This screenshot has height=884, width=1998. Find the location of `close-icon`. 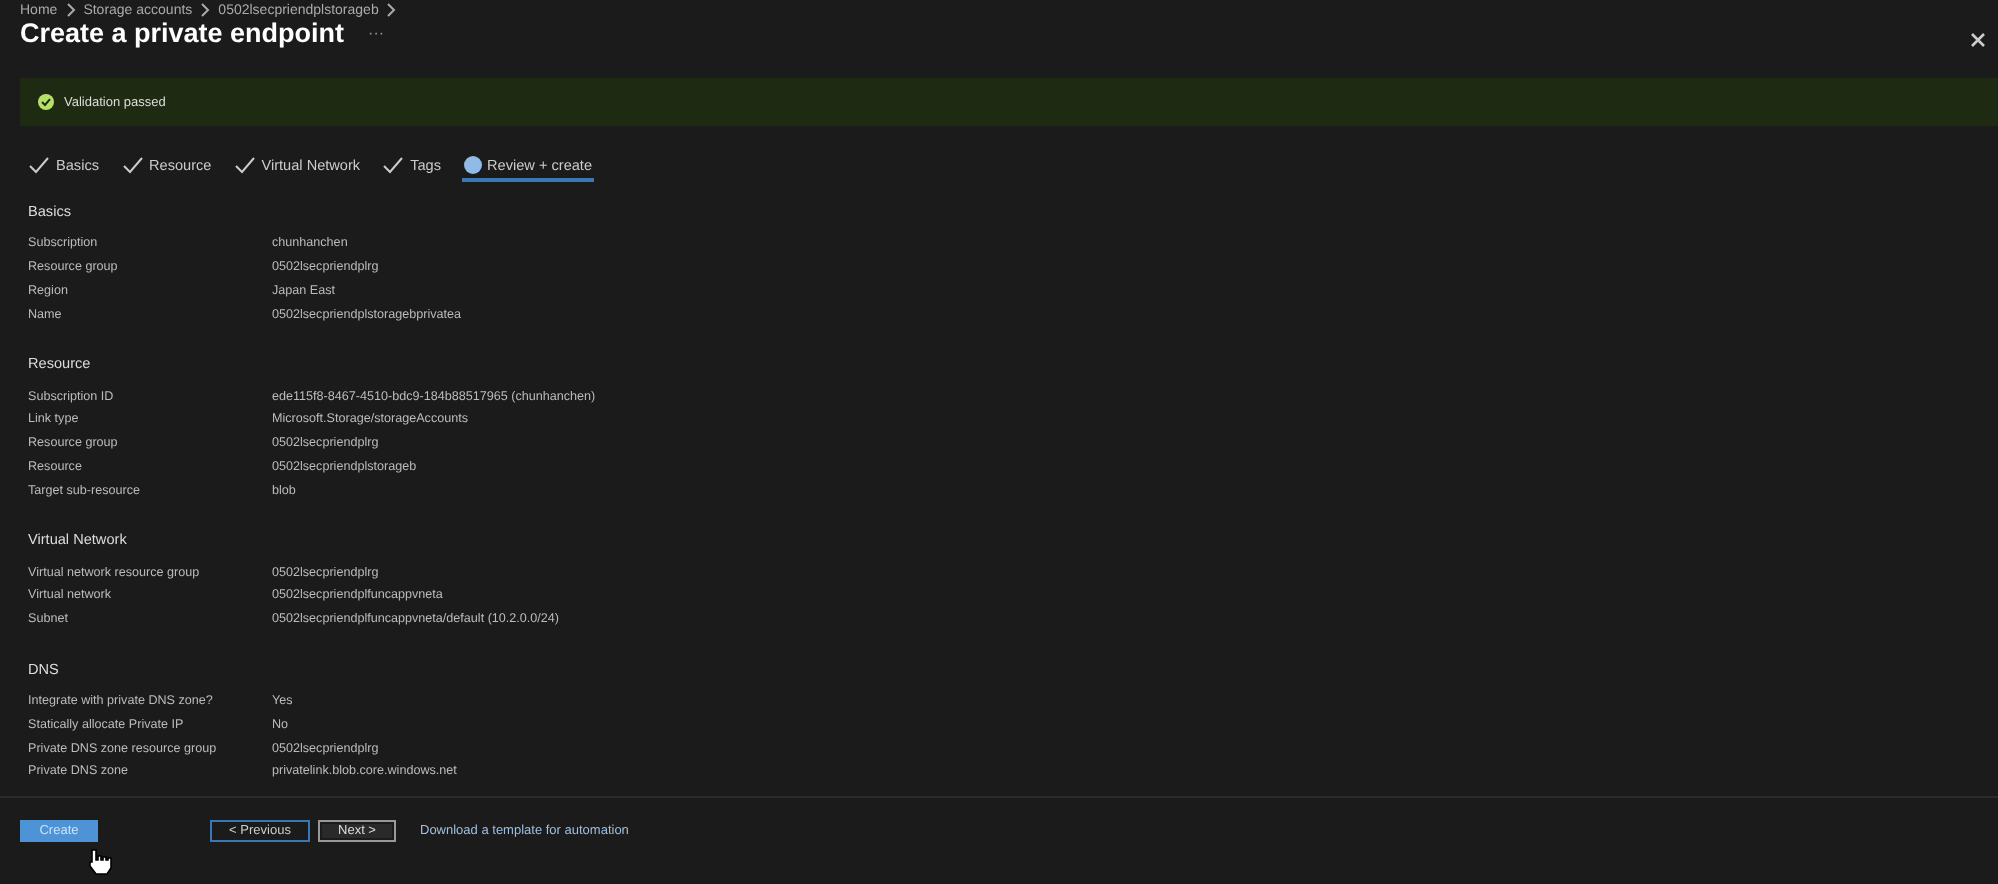

close-icon is located at coordinates (1978, 40).